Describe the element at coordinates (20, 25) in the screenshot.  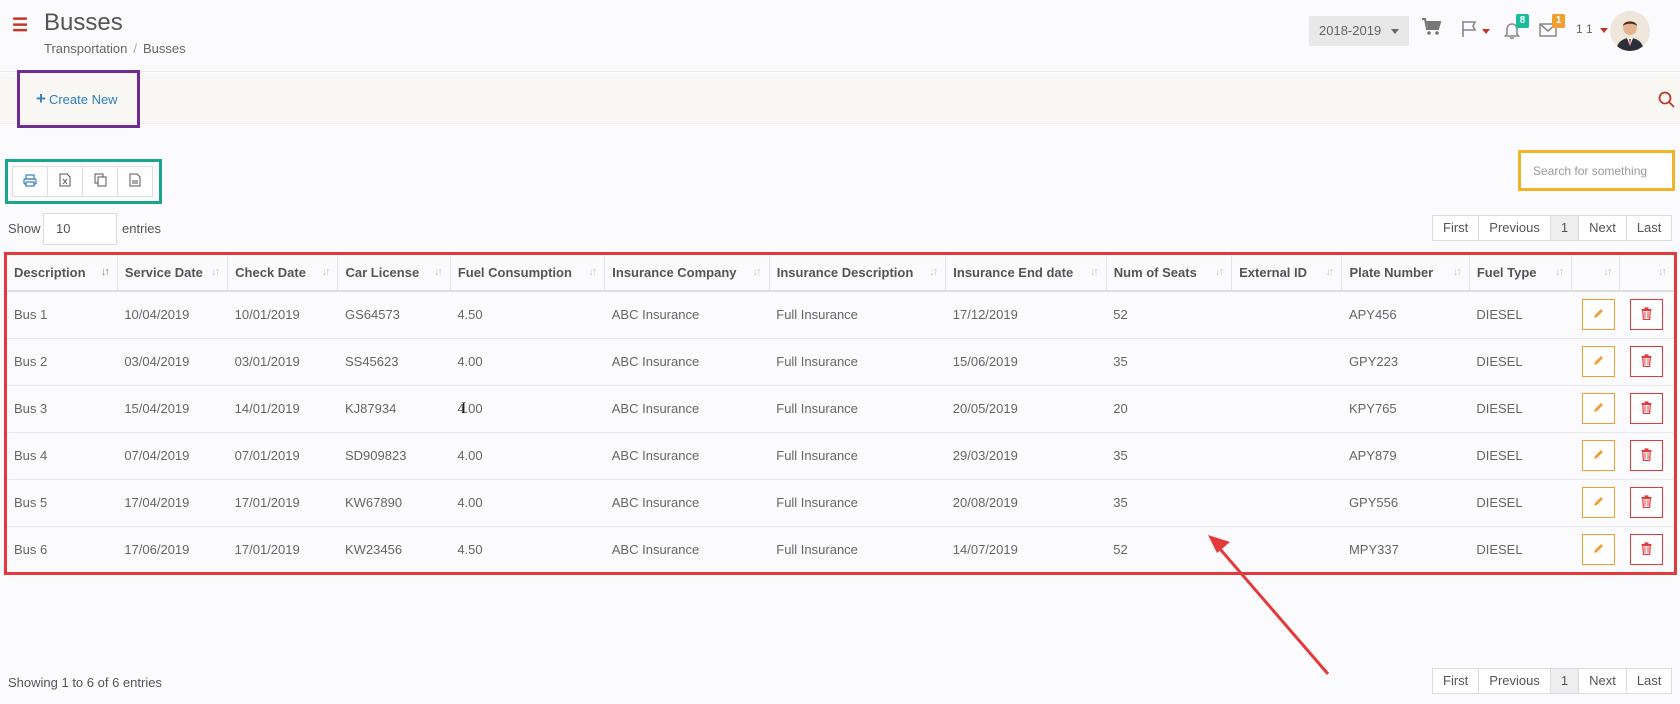
I see `hamburger-menu-icon: ☰` at that location.